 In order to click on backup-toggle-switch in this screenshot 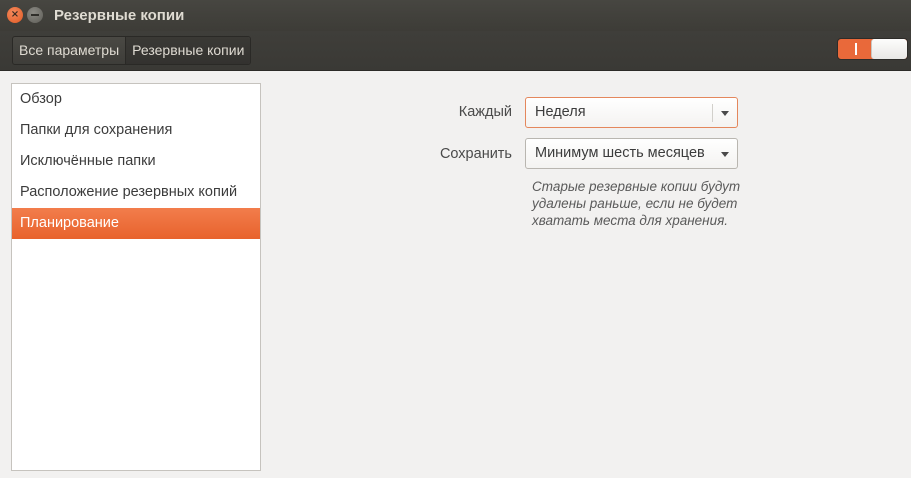, I will do `click(872, 49)`.